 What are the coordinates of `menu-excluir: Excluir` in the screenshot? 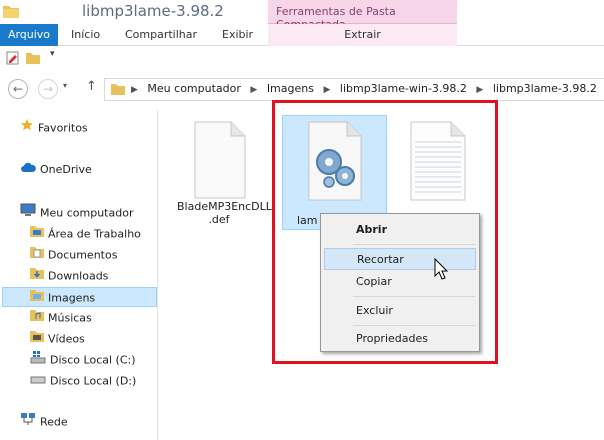 It's located at (400, 311).